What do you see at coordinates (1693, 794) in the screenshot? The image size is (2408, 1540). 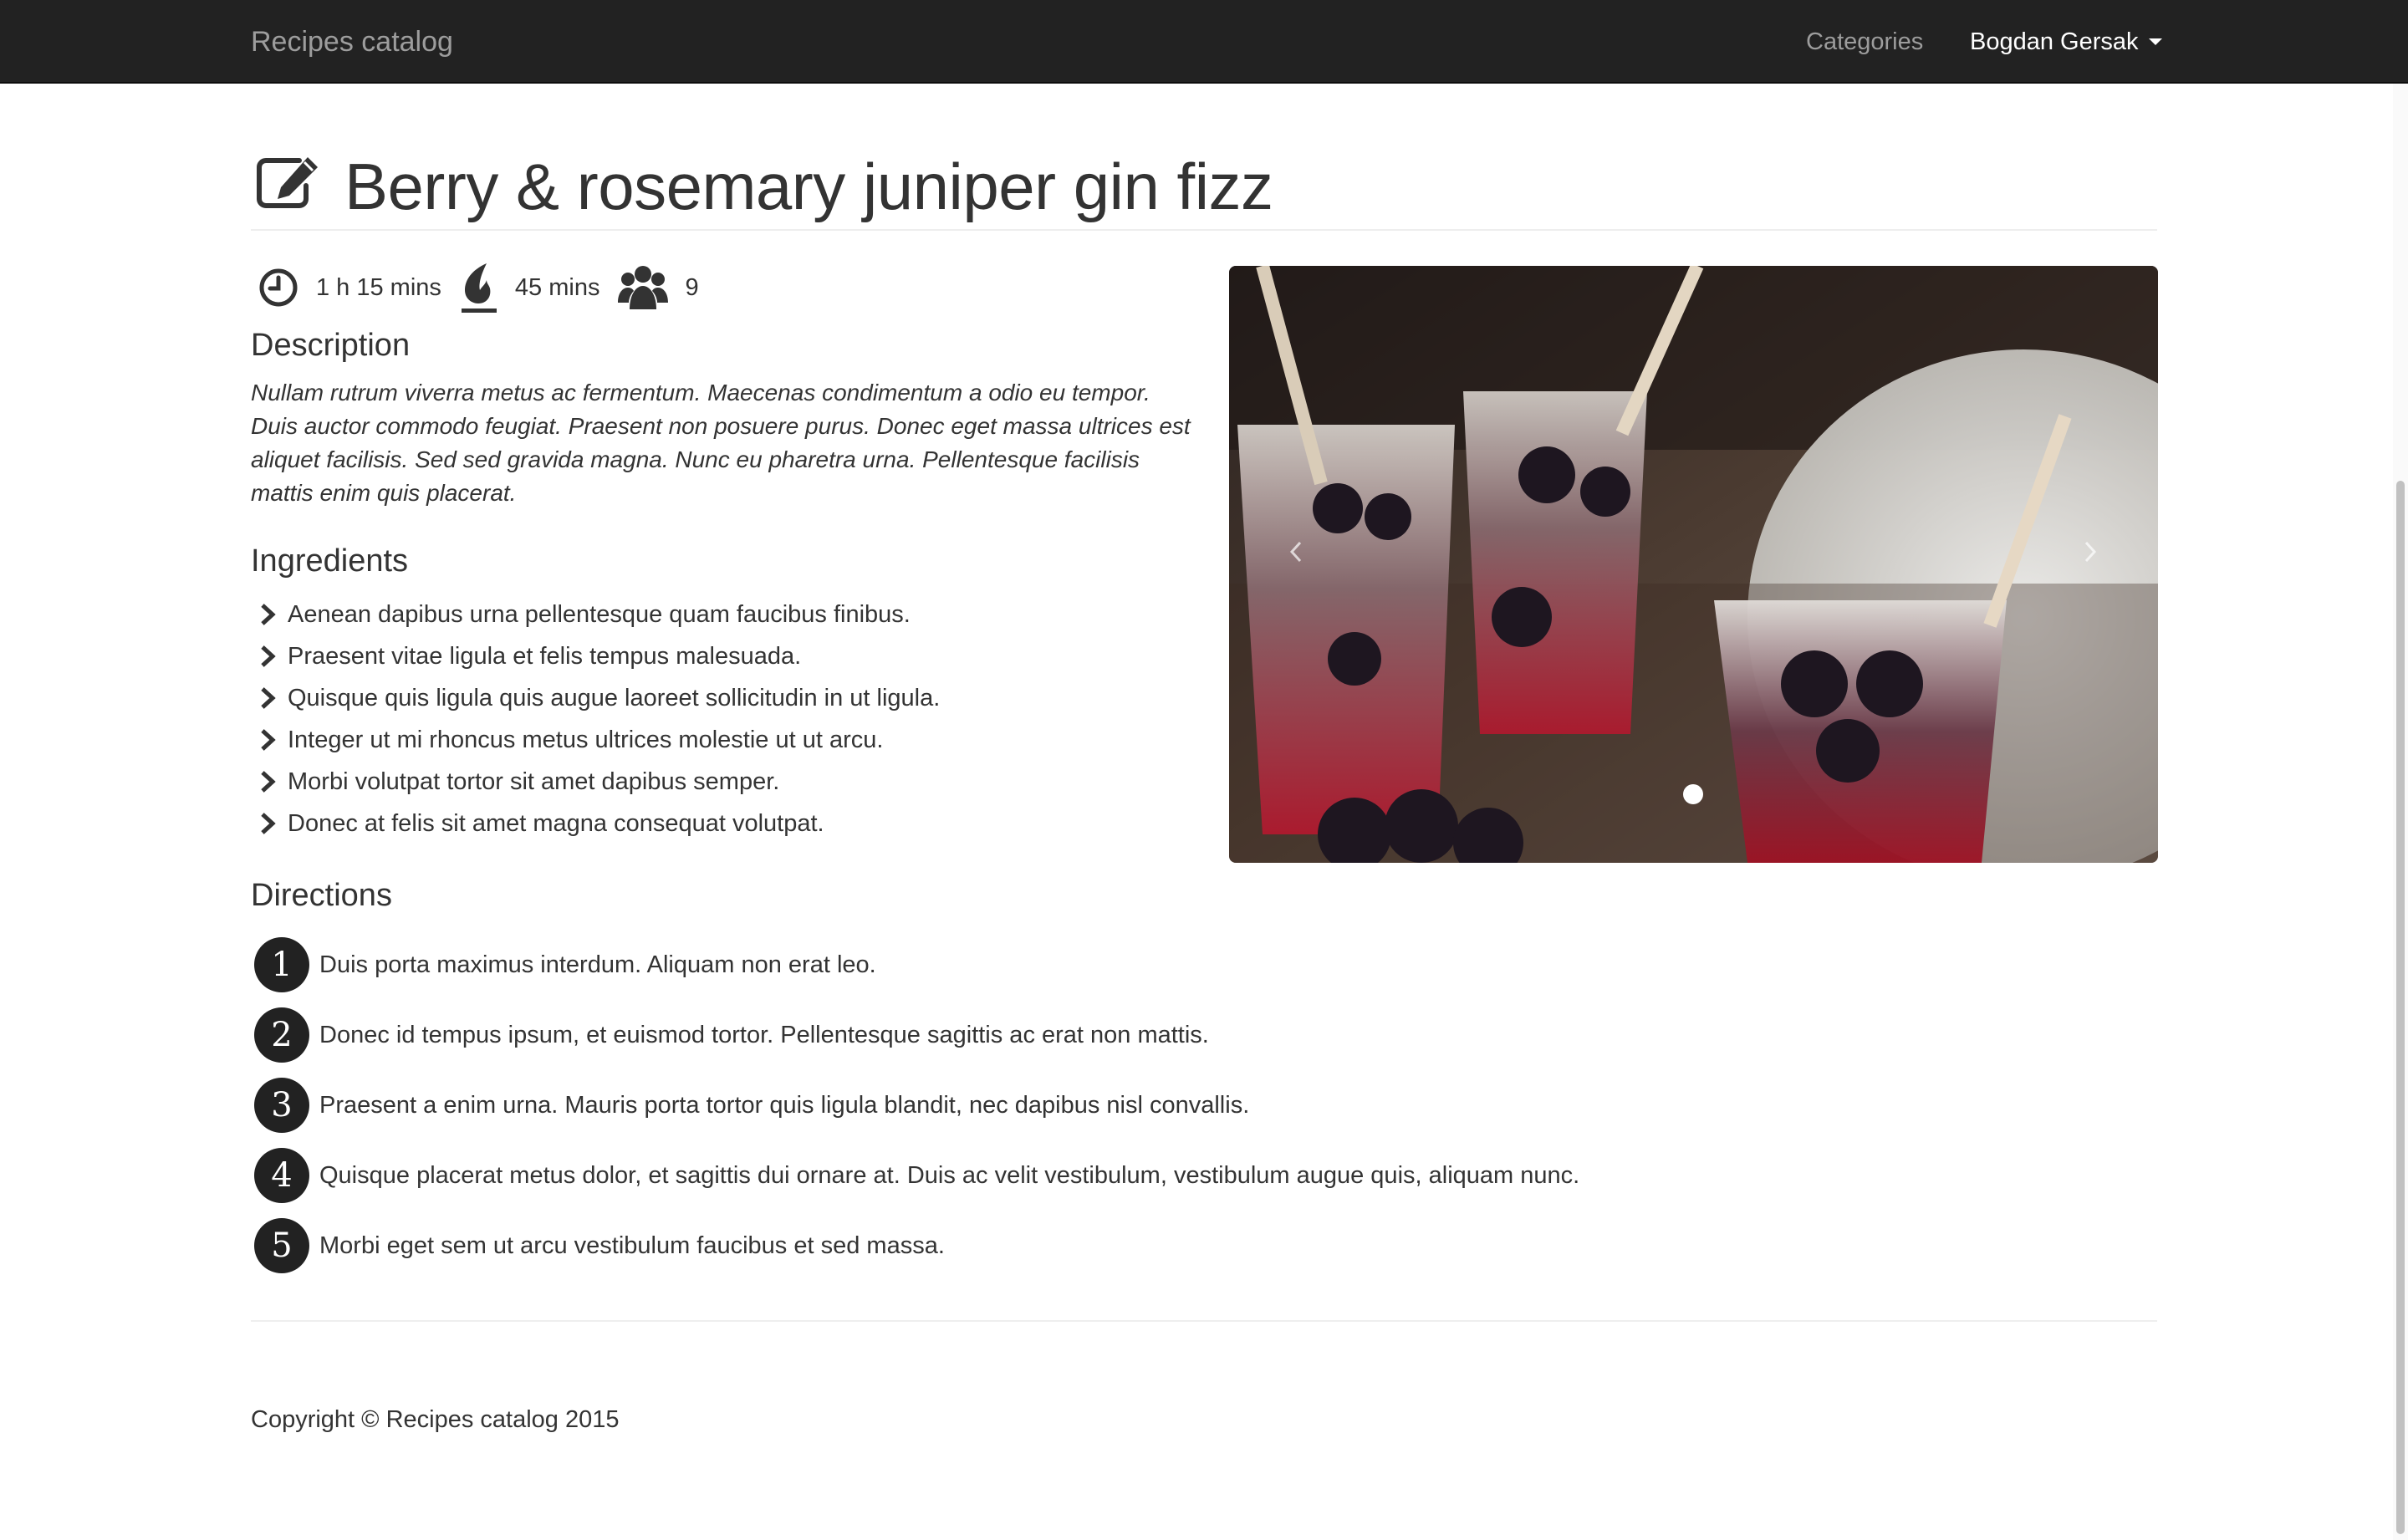 I see `carousel-indicator-active` at bounding box center [1693, 794].